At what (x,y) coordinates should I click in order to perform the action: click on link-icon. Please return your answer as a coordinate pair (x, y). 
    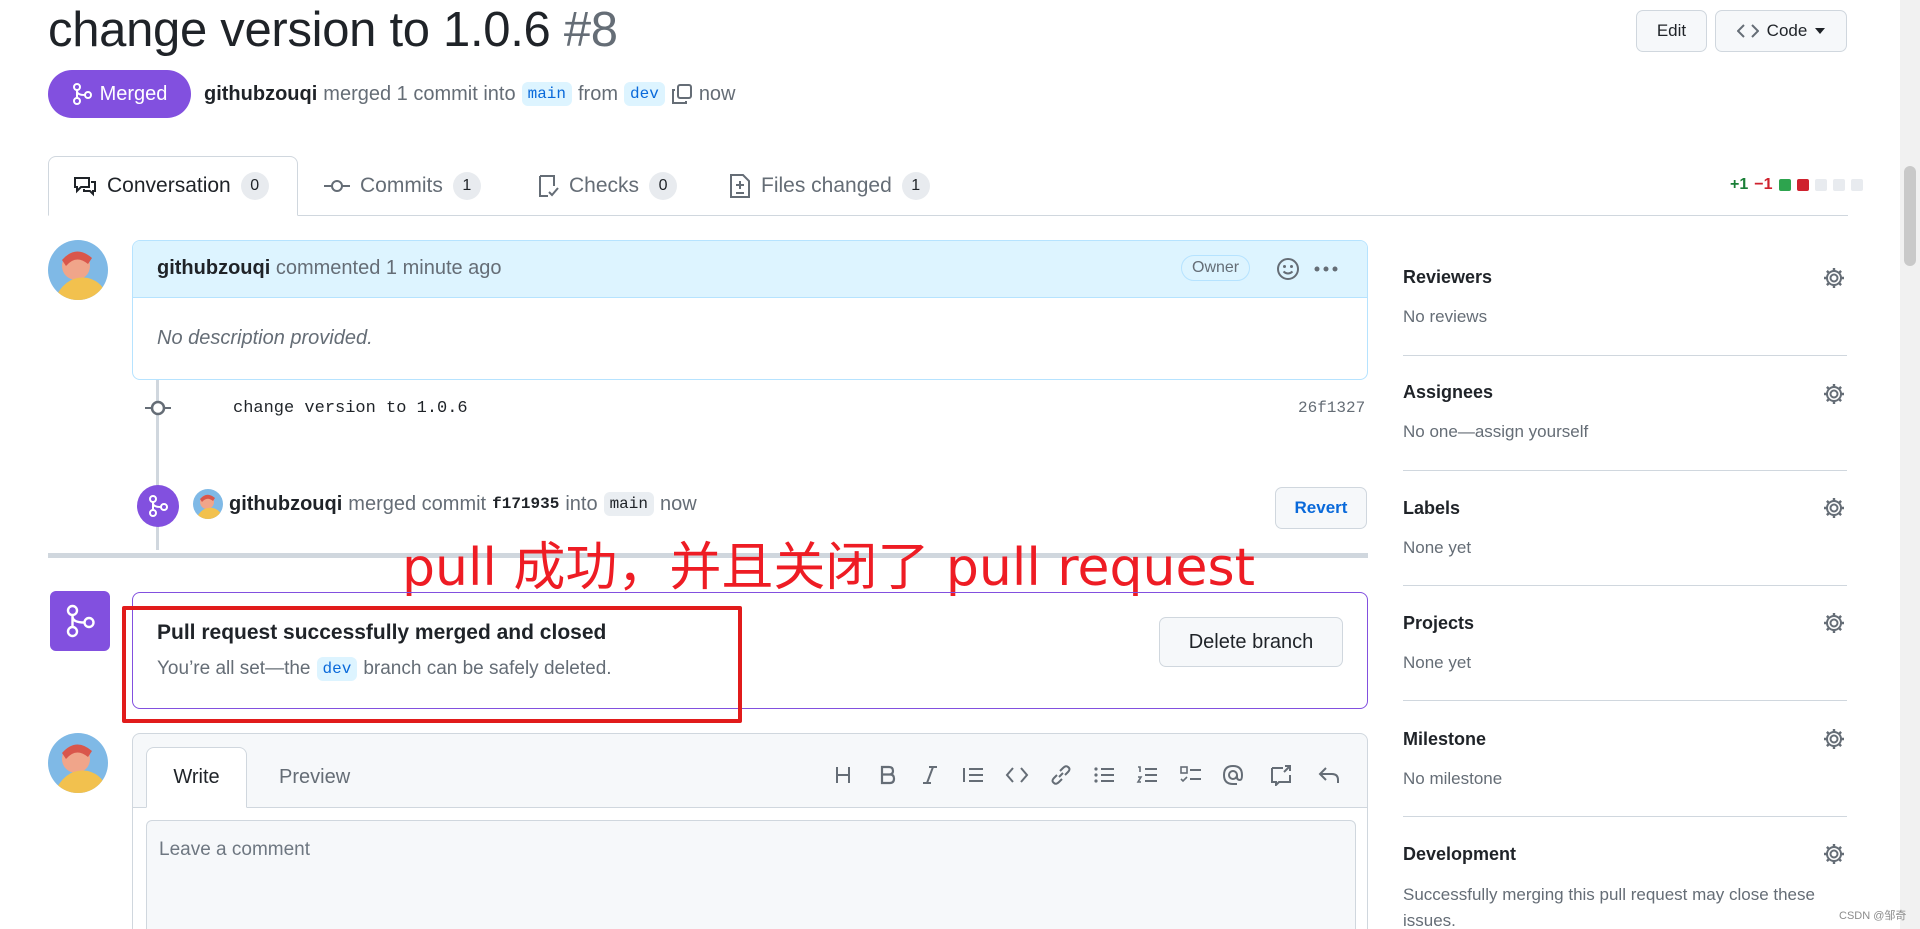
    Looking at the image, I should click on (1061, 775).